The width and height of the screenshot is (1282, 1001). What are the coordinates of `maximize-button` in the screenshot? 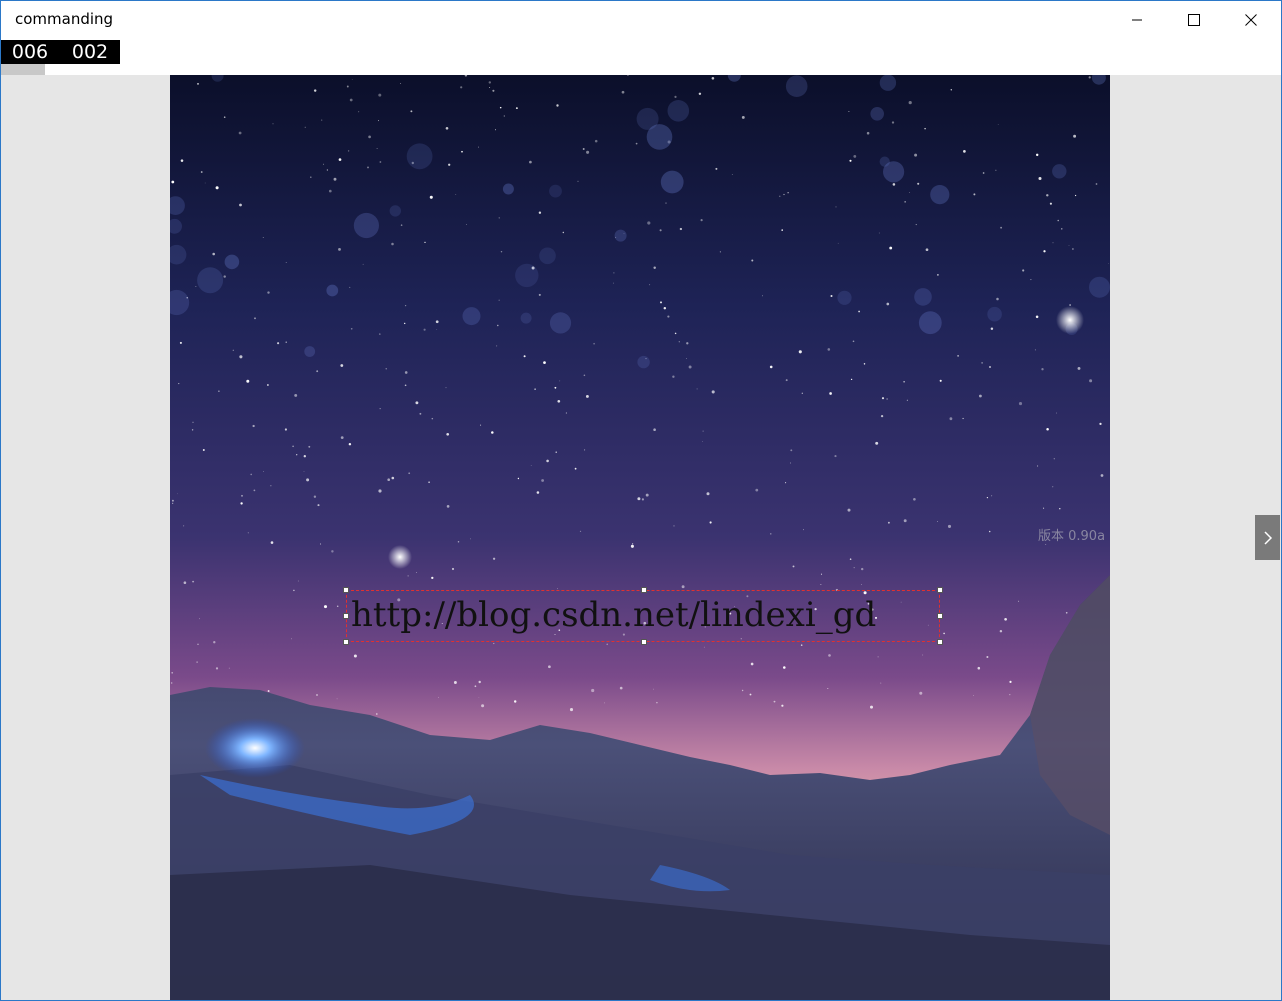 It's located at (1193, 20).